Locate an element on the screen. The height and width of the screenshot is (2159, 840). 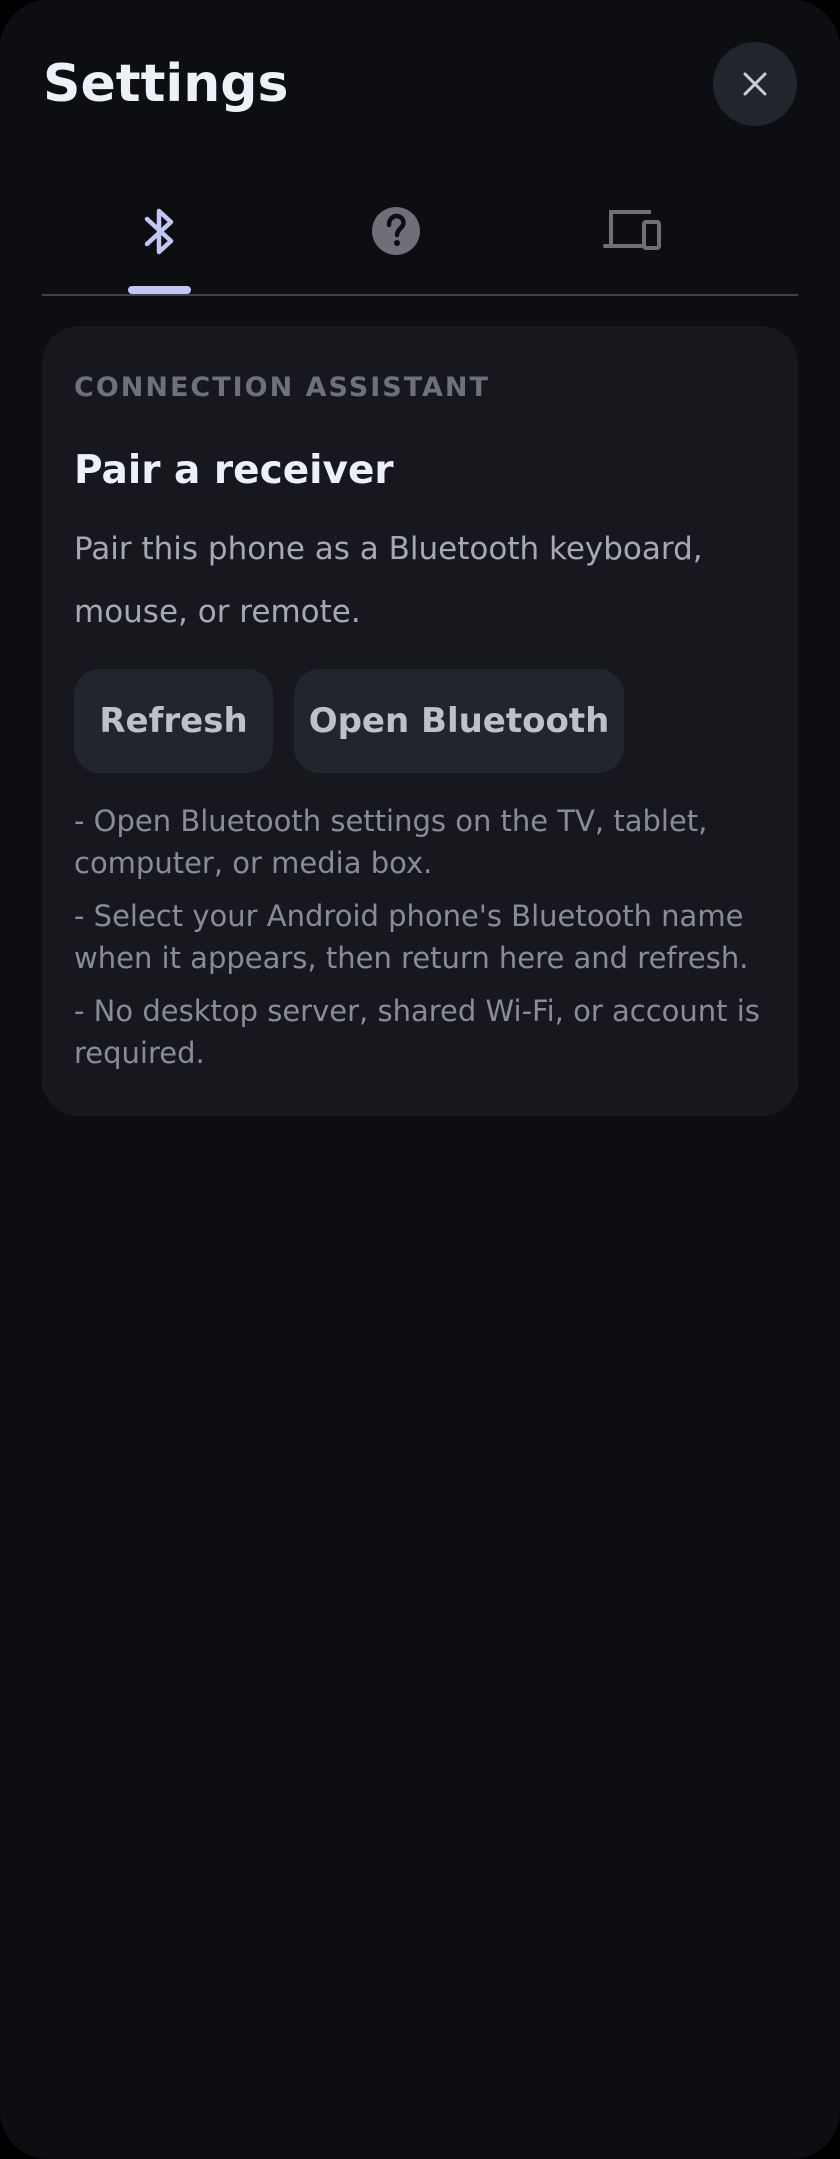
refresh-button: Refresh is located at coordinates (173, 721).